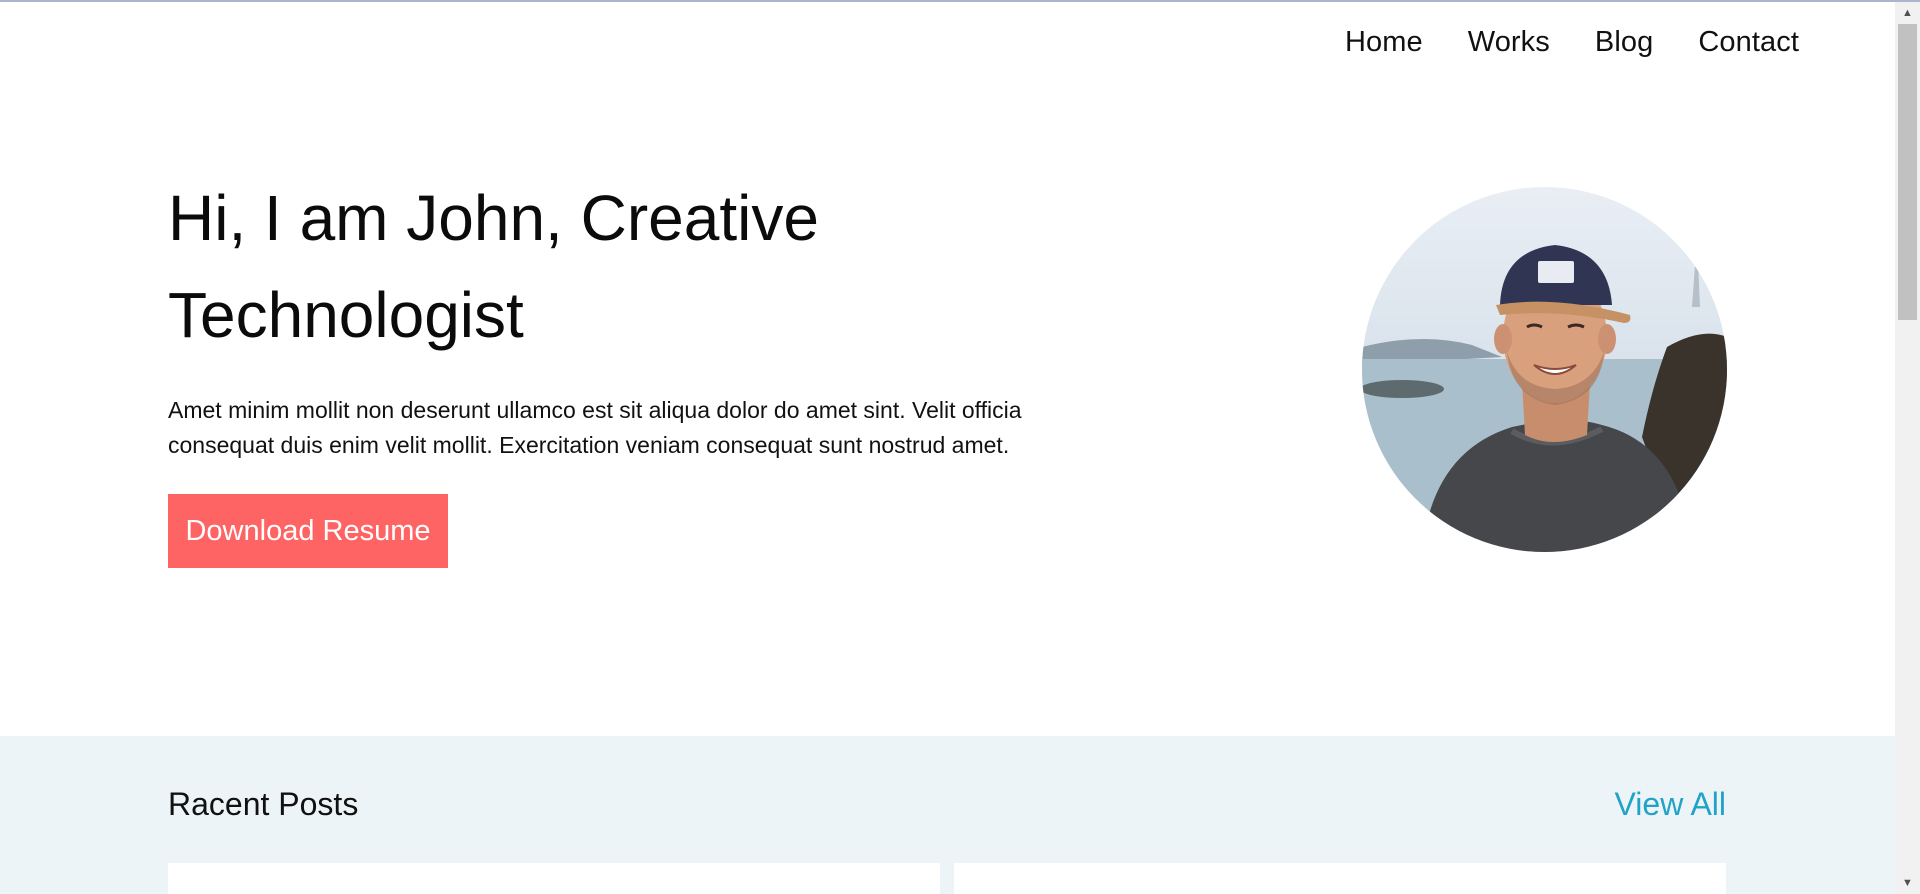 The height and width of the screenshot is (894, 1920). I want to click on download-resume-button: Download Resume, so click(308, 531).